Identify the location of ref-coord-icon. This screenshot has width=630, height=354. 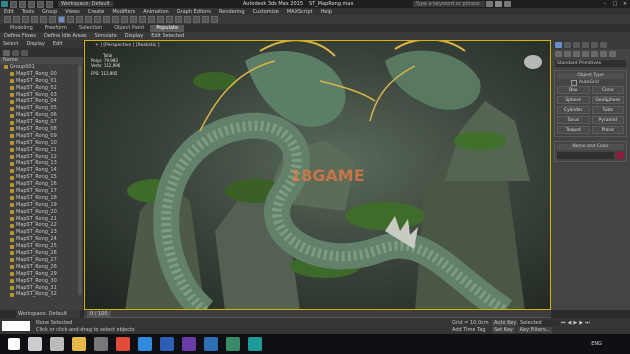
(124, 19).